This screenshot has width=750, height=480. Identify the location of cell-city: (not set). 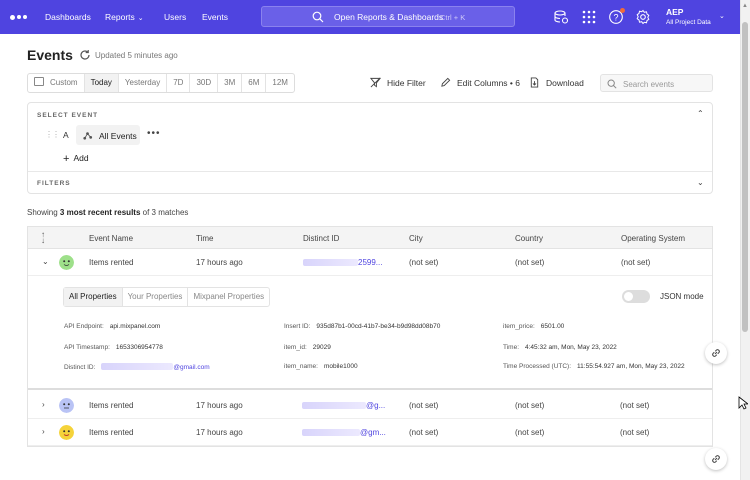
(424, 262).